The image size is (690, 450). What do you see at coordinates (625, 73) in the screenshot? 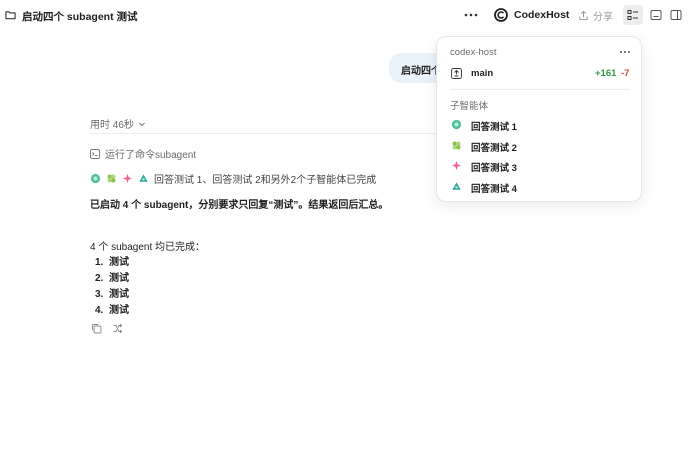
I see `deletions-count: -7` at bounding box center [625, 73].